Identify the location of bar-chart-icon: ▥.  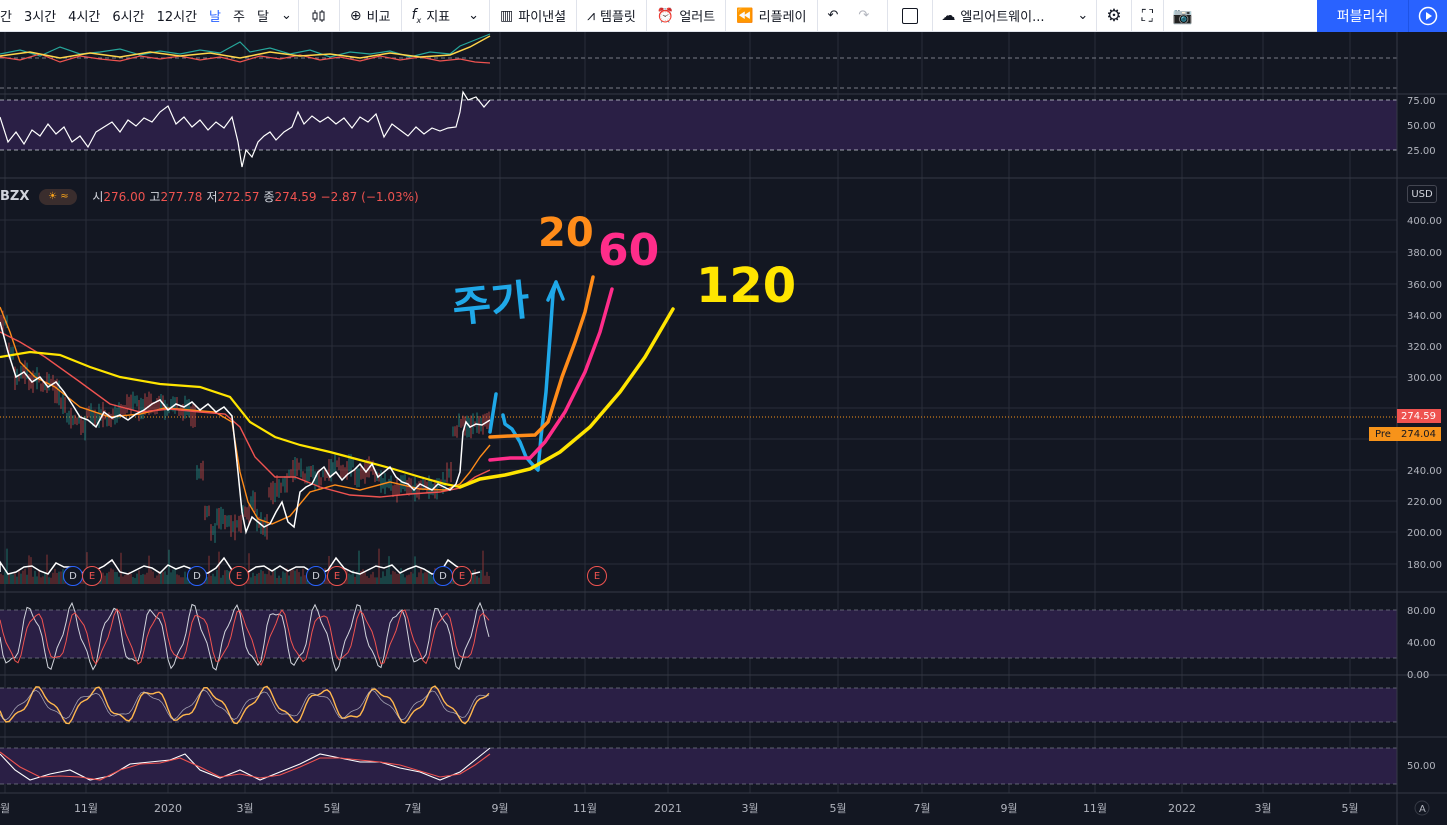
(507, 15).